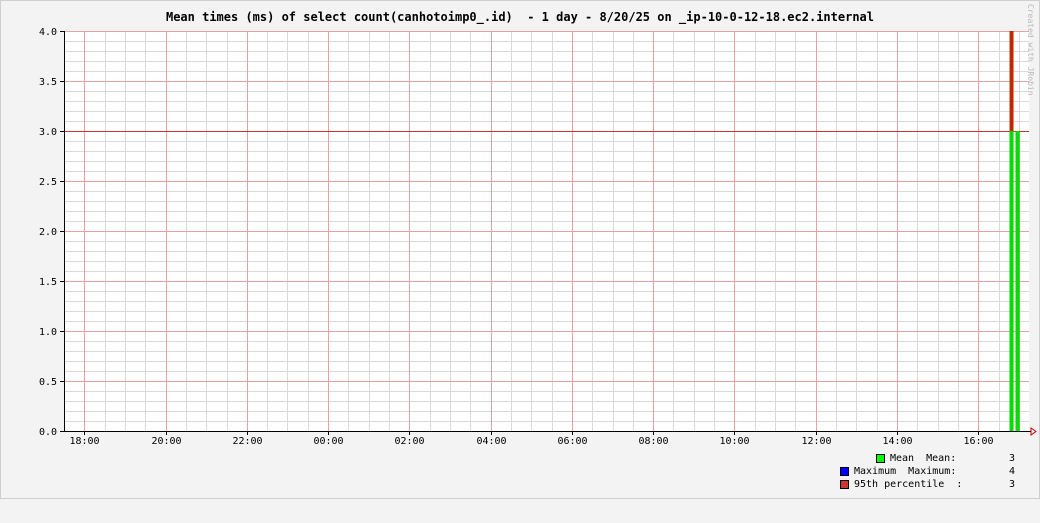  I want to click on watermark-text: Created with JRobin, so click(1030, 50).